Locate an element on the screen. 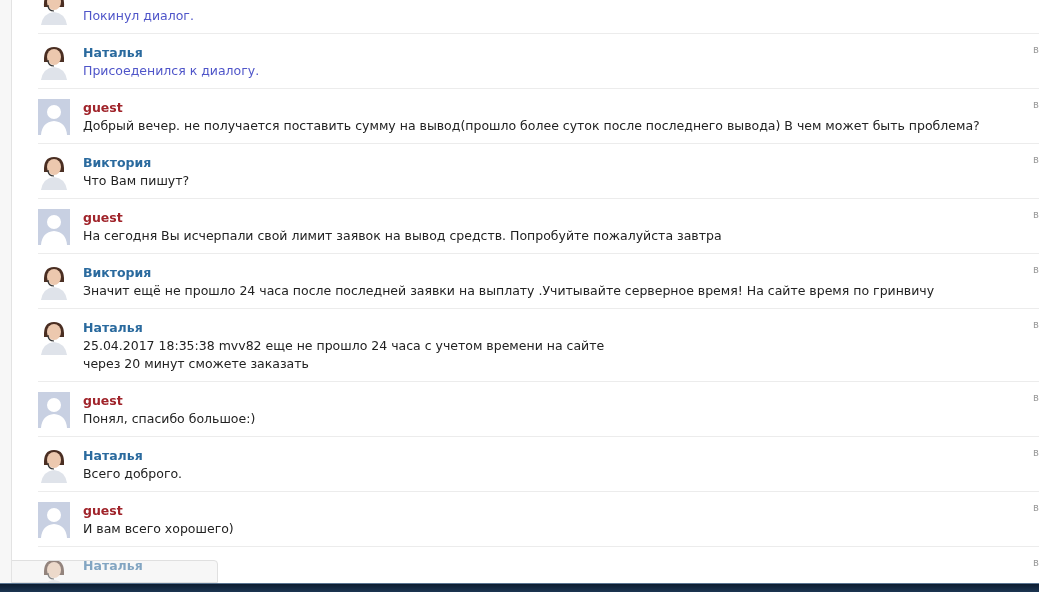  message-text: Присоеденился к диалогу. is located at coordinates (171, 71).